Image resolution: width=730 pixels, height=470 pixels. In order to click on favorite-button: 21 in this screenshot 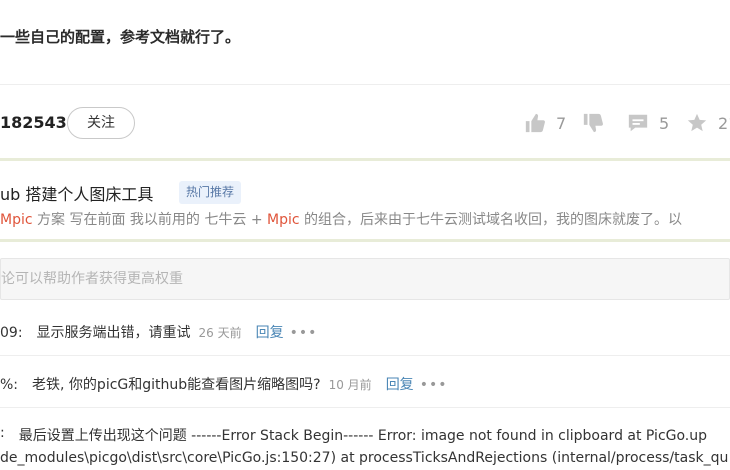, I will do `click(708, 123)`.